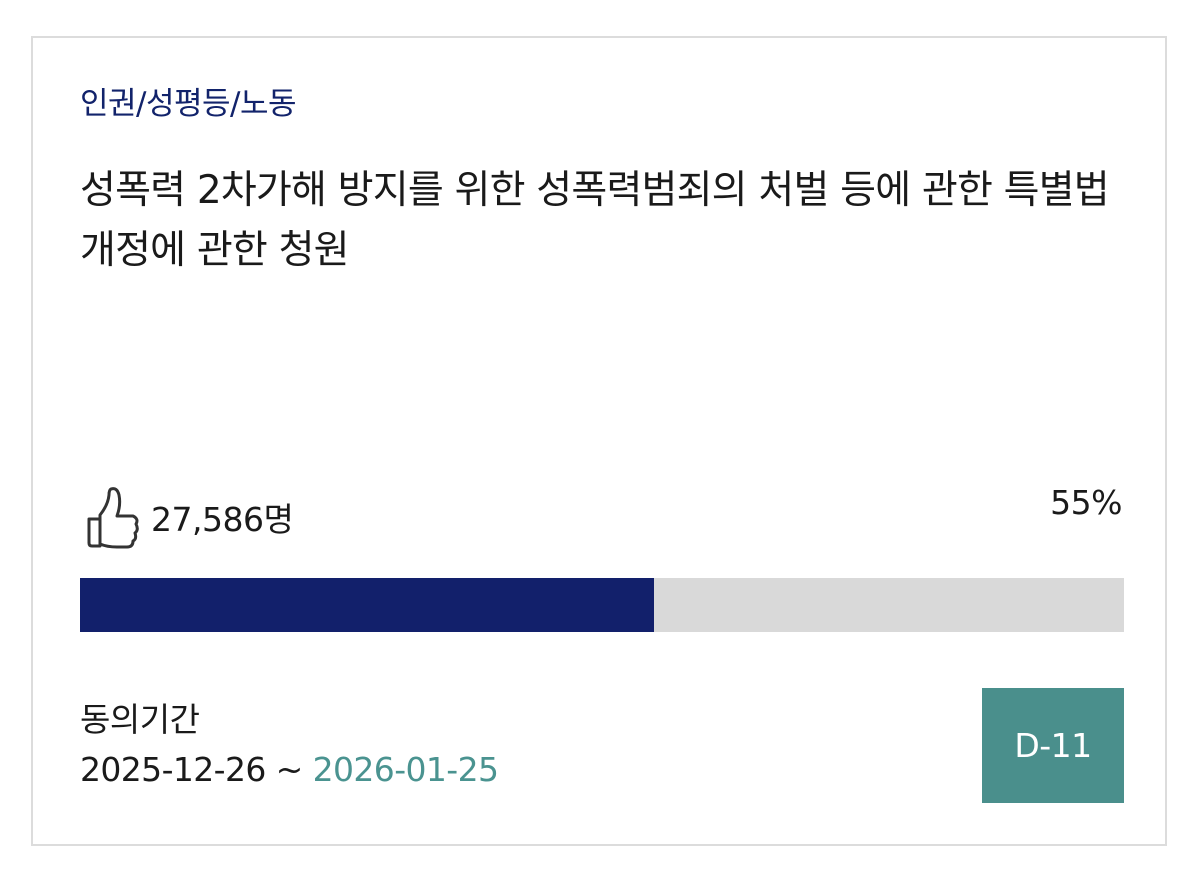  I want to click on period-end-date: 2026-01-25, so click(405, 769).